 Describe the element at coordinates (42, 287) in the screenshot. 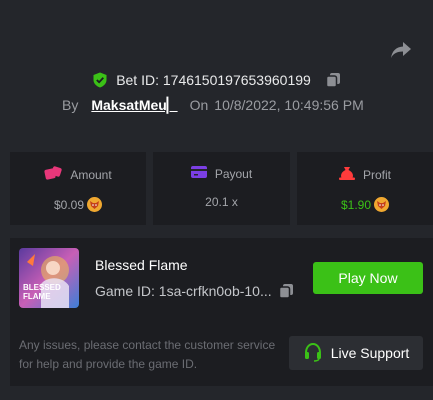

I see `thumb-logo-text: BLESSED` at that location.